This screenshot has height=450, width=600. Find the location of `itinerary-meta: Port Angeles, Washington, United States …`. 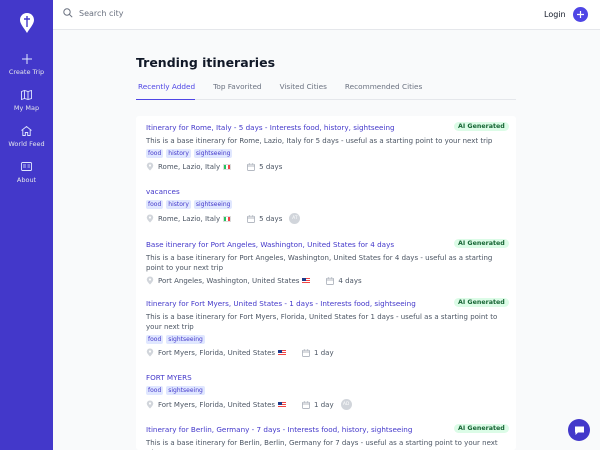

itinerary-meta: Port Angeles, Washington, United States … is located at coordinates (254, 280).